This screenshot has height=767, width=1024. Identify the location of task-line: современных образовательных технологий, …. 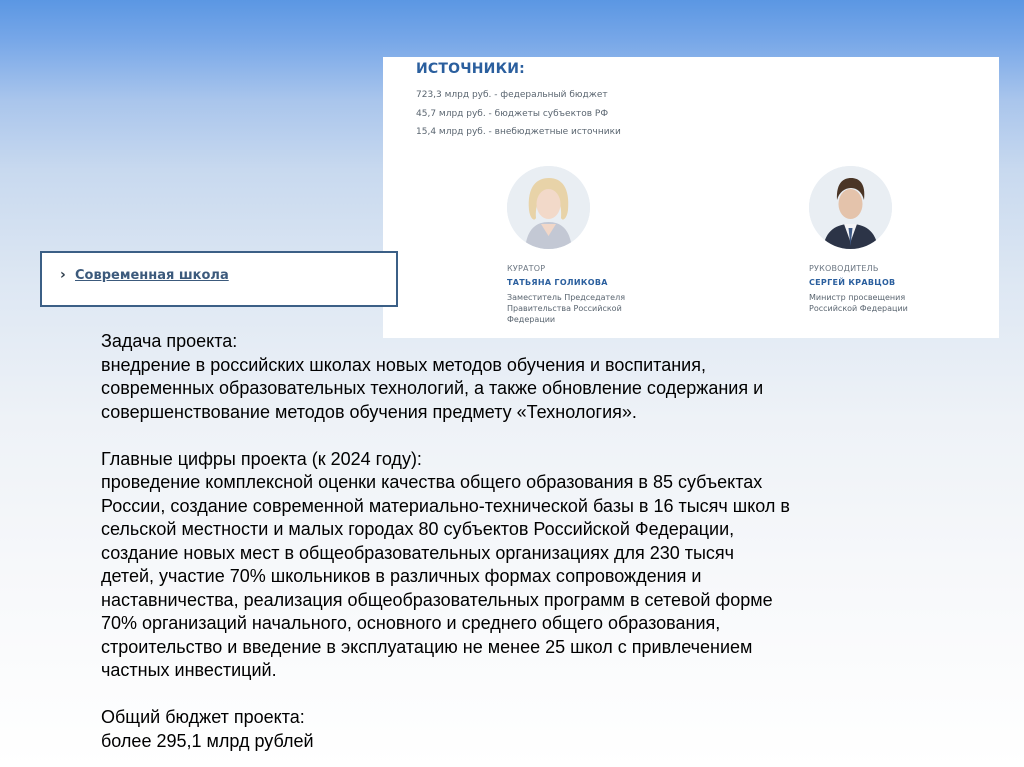
(432, 388).